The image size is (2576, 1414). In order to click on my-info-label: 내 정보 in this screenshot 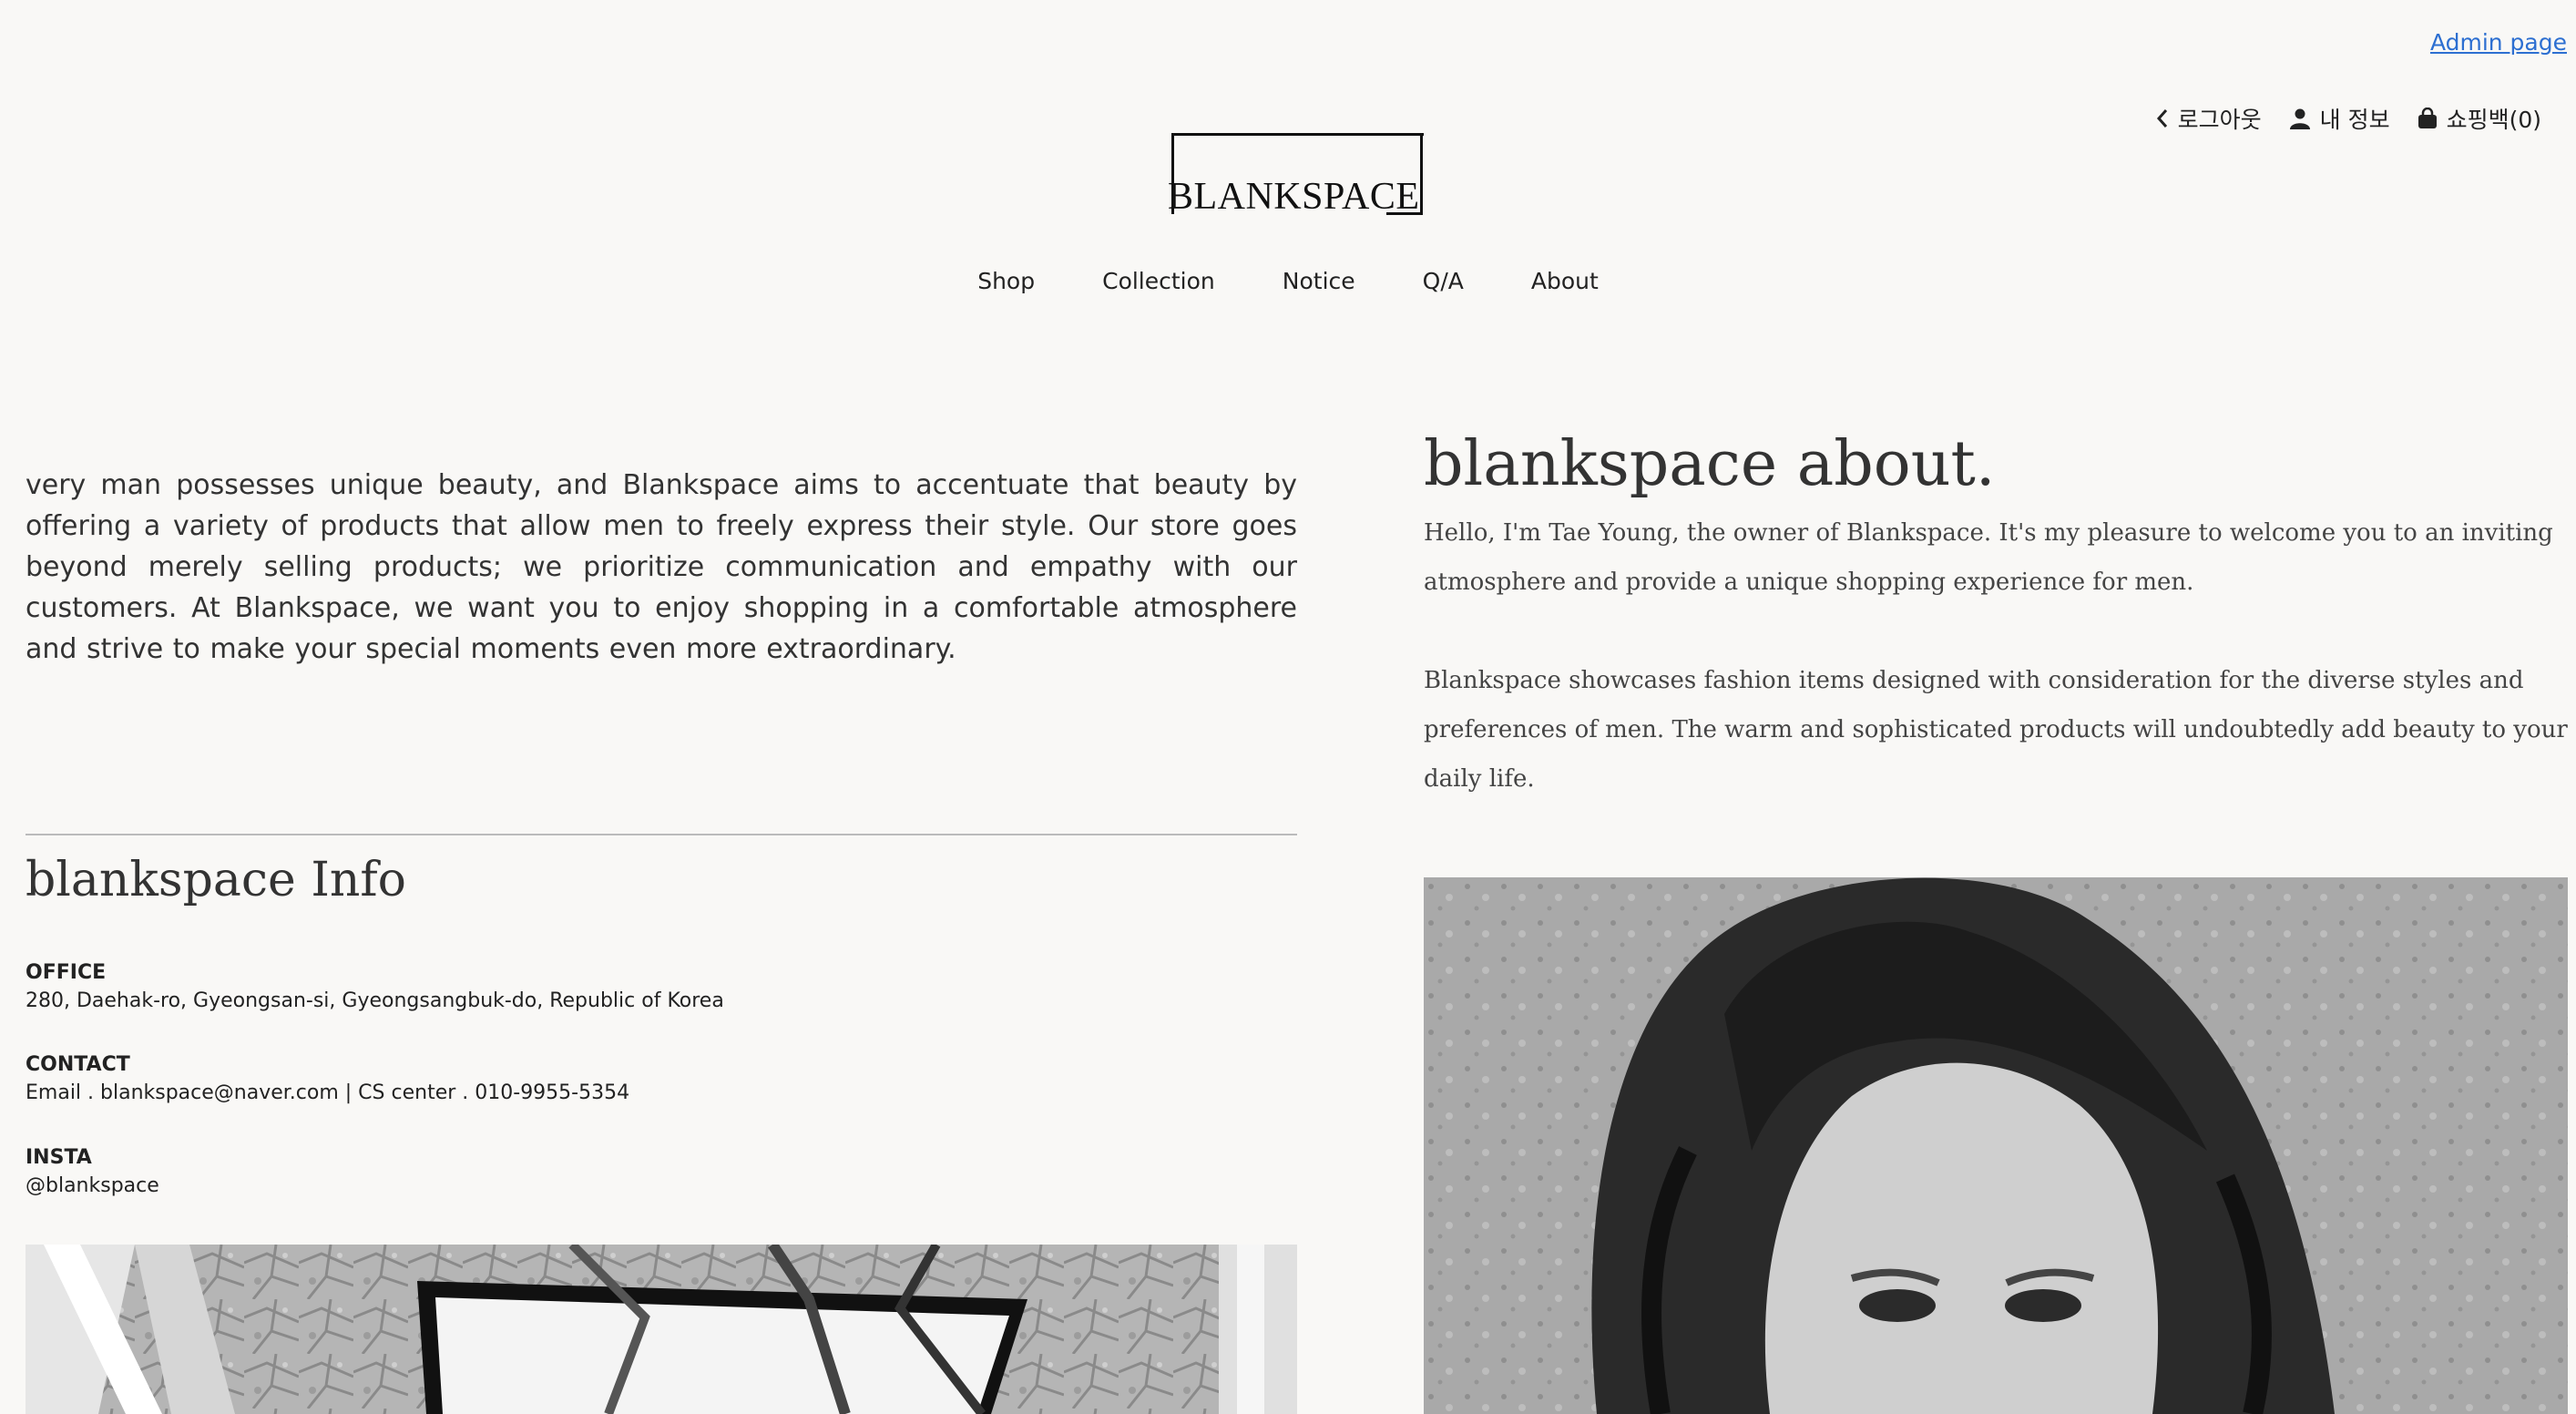, I will do `click(2354, 120)`.